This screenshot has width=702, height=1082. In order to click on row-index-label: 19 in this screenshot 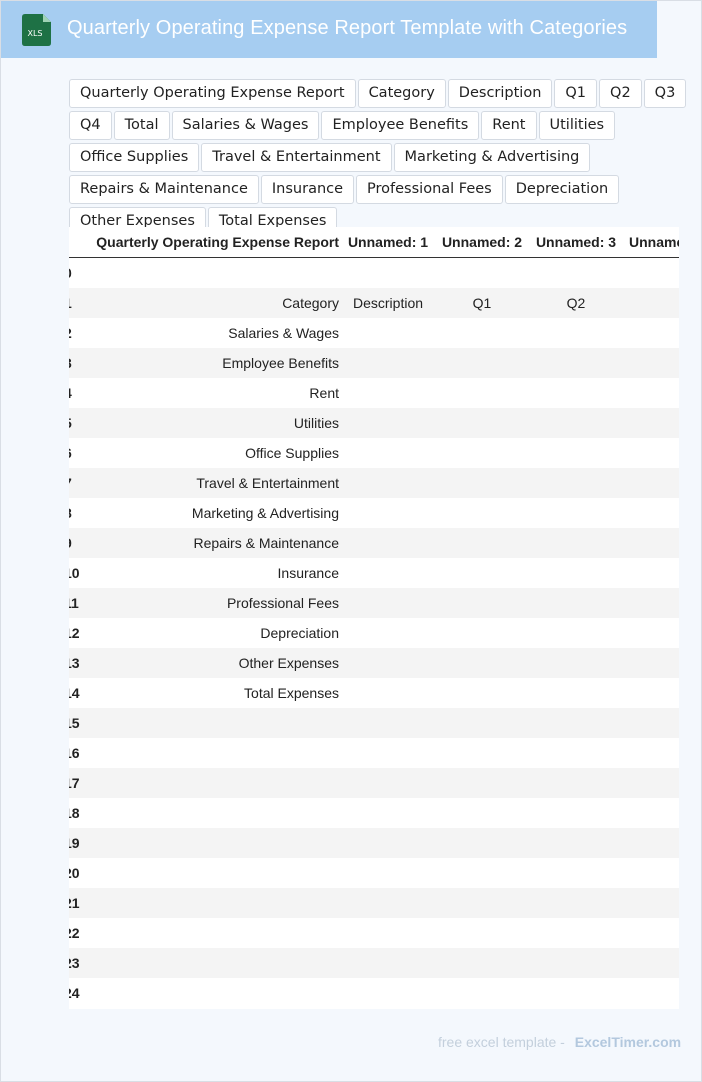, I will do `click(74, 843)`.